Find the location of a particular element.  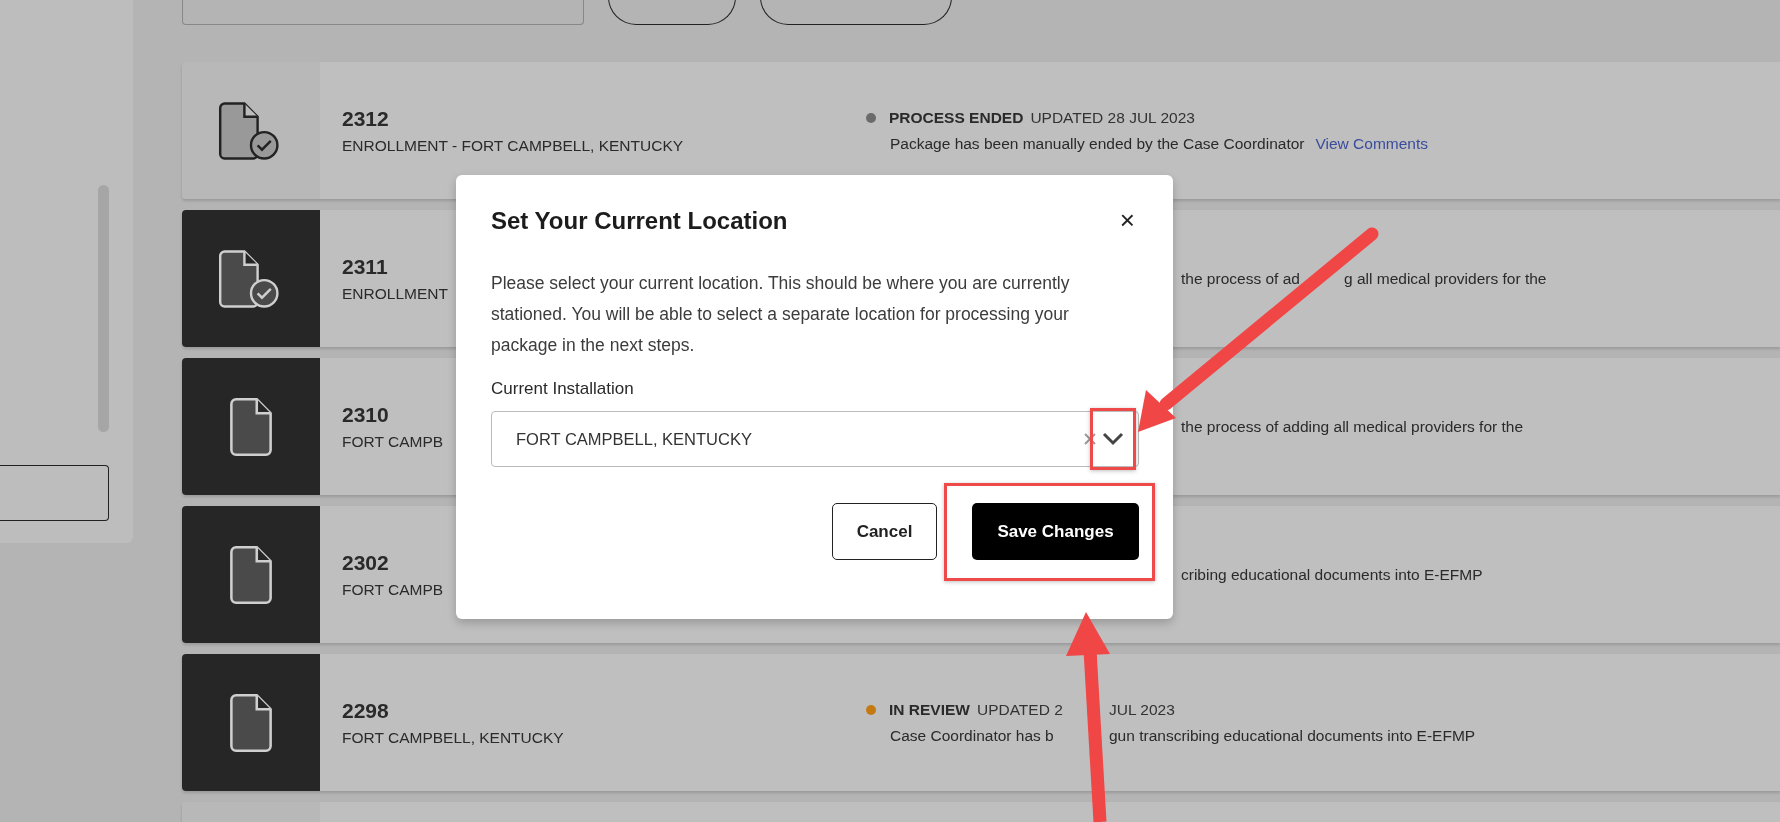

status-description: g all medical providers for the is located at coordinates (1445, 278).